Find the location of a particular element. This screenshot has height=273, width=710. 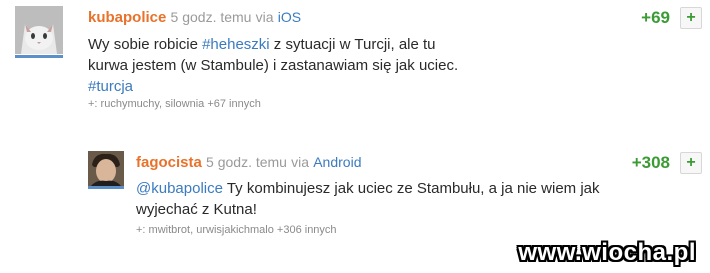

user-mention-link: @kubapolice is located at coordinates (179, 188).